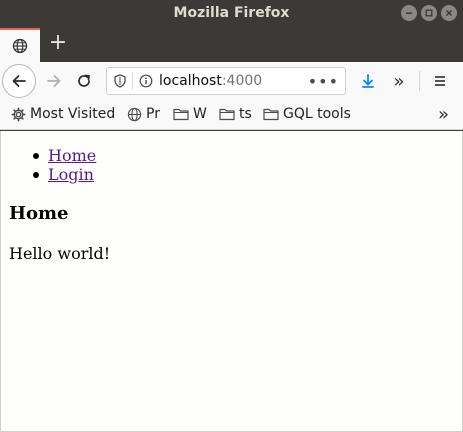 This screenshot has height=432, width=463. I want to click on url-text: localhost:4000, so click(210, 81).